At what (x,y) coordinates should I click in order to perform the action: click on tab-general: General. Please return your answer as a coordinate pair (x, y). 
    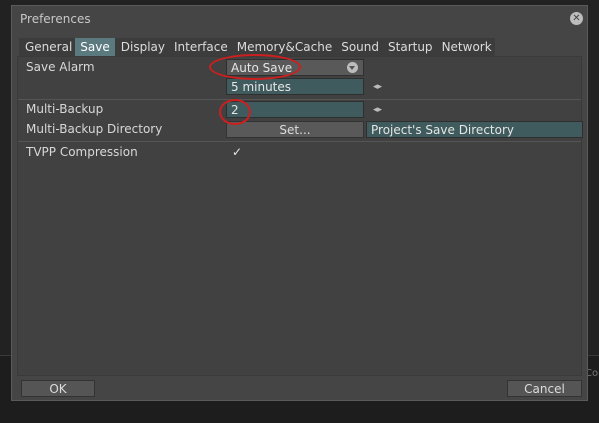
    Looking at the image, I should click on (47, 47).